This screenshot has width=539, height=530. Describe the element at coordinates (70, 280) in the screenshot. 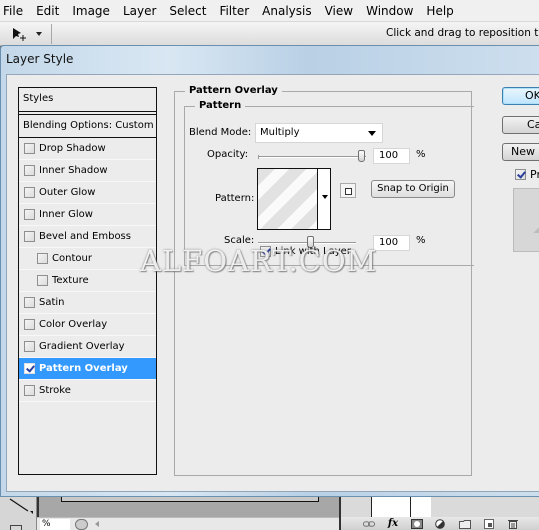

I see `style-item-label: Texture` at that location.